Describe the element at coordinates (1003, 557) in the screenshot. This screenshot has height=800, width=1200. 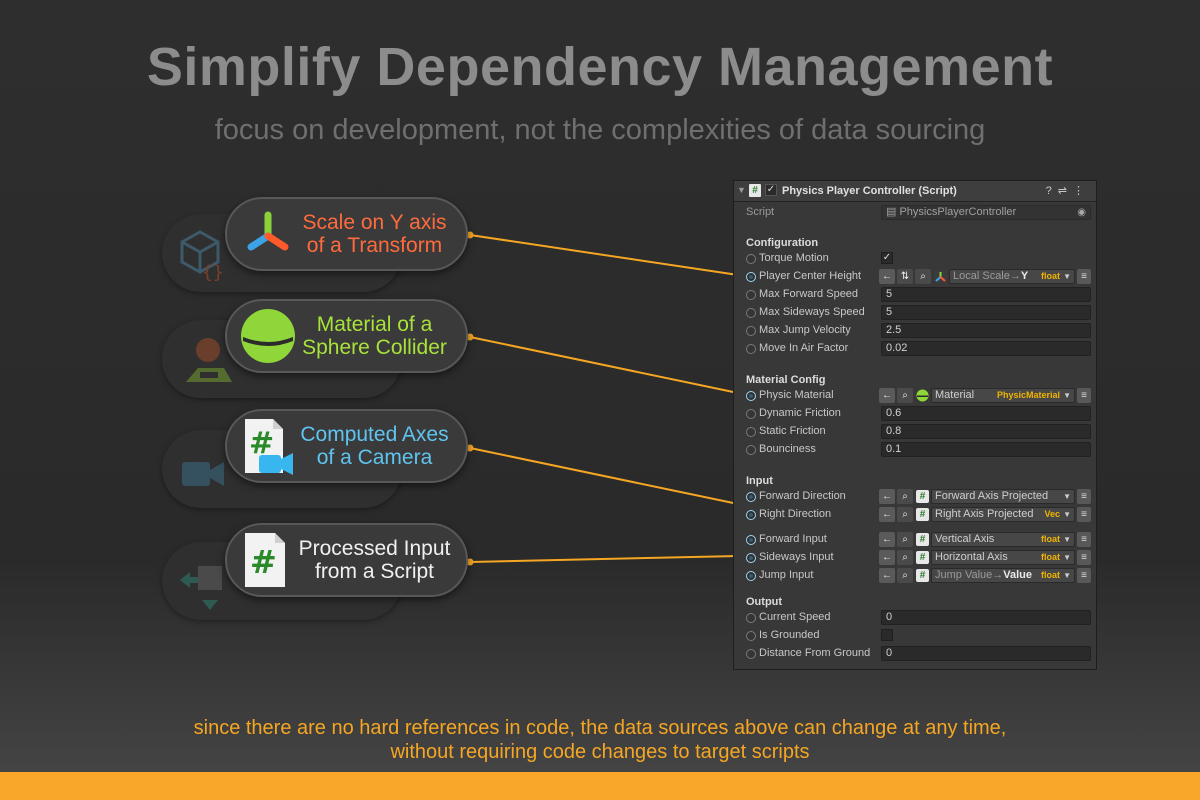
I see `binding-source-dropdown: Horizontal Axis float ▼` at that location.